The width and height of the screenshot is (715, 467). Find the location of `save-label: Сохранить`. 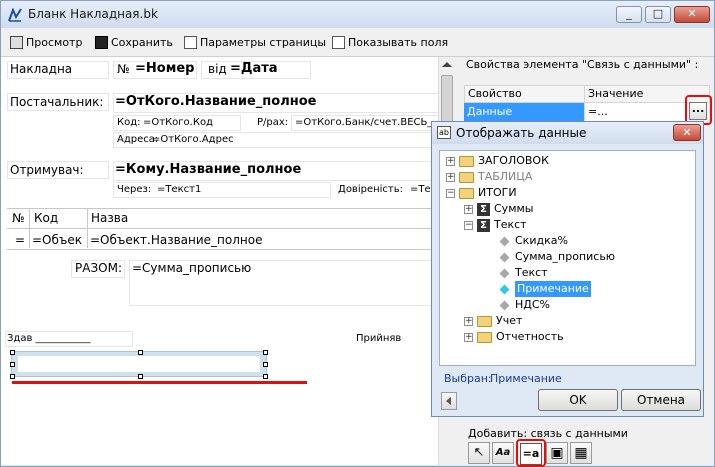

save-label: Сохранить is located at coordinates (142, 42).